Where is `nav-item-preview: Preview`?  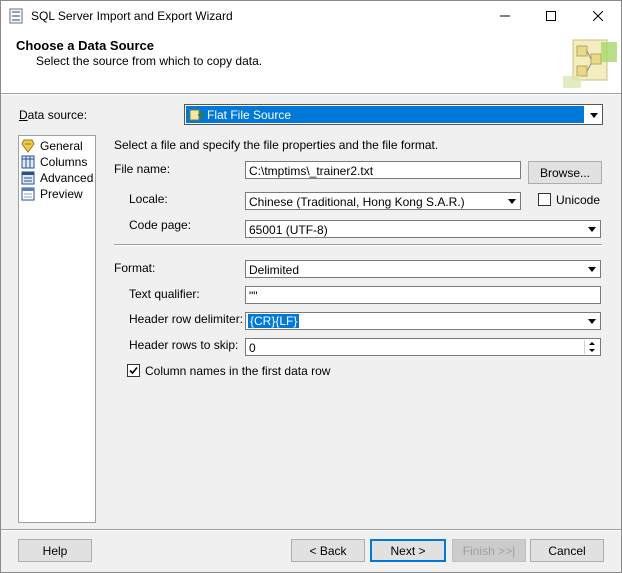
nav-item-preview: Preview is located at coordinates (52, 194).